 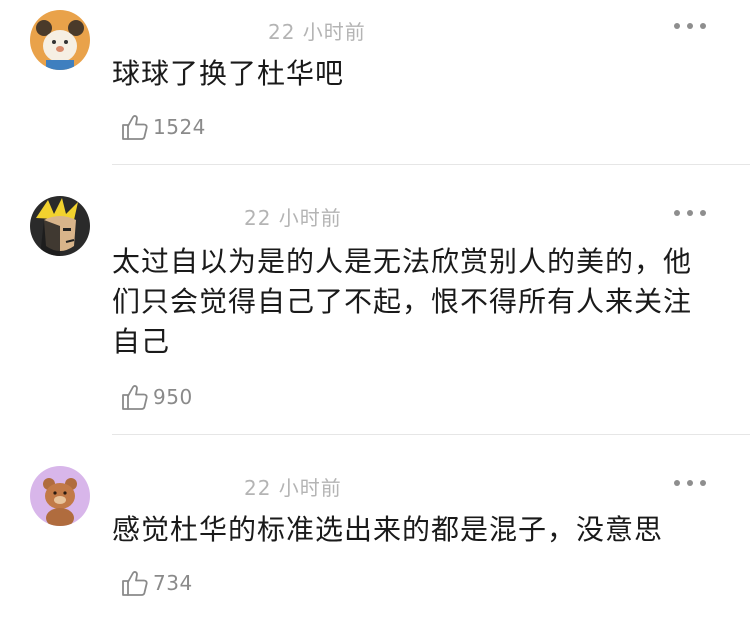 I want to click on anime-character-avatar-icon, so click(x=60, y=226).